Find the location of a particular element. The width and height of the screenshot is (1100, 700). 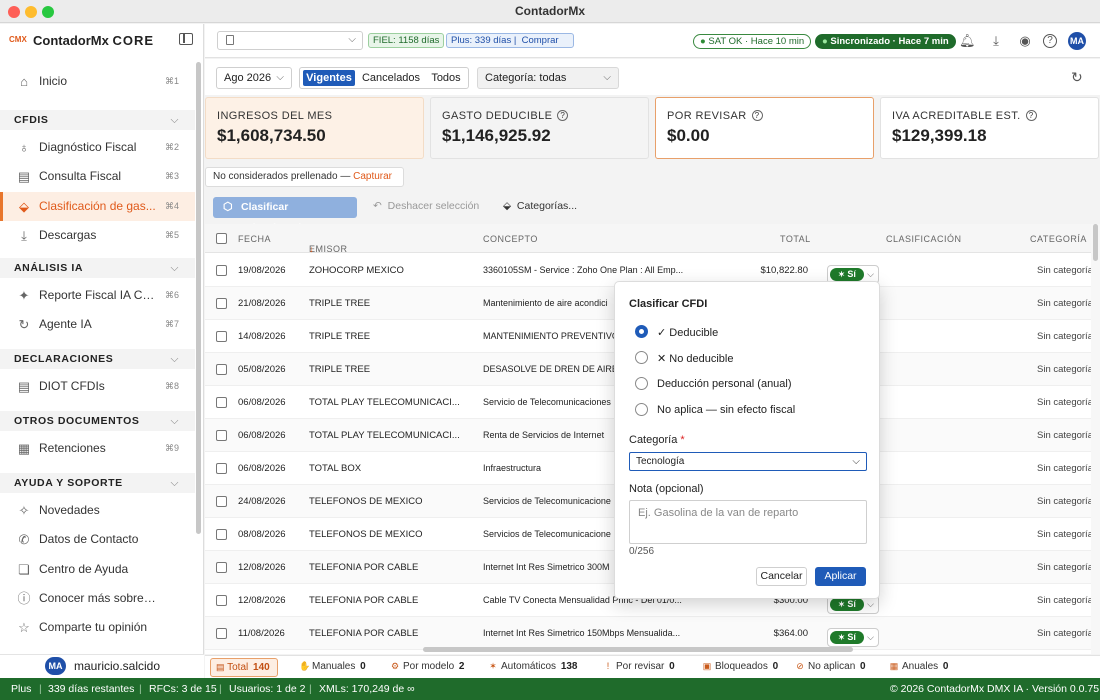

cell-fecha: 12/08/2026 is located at coordinates (262, 567).